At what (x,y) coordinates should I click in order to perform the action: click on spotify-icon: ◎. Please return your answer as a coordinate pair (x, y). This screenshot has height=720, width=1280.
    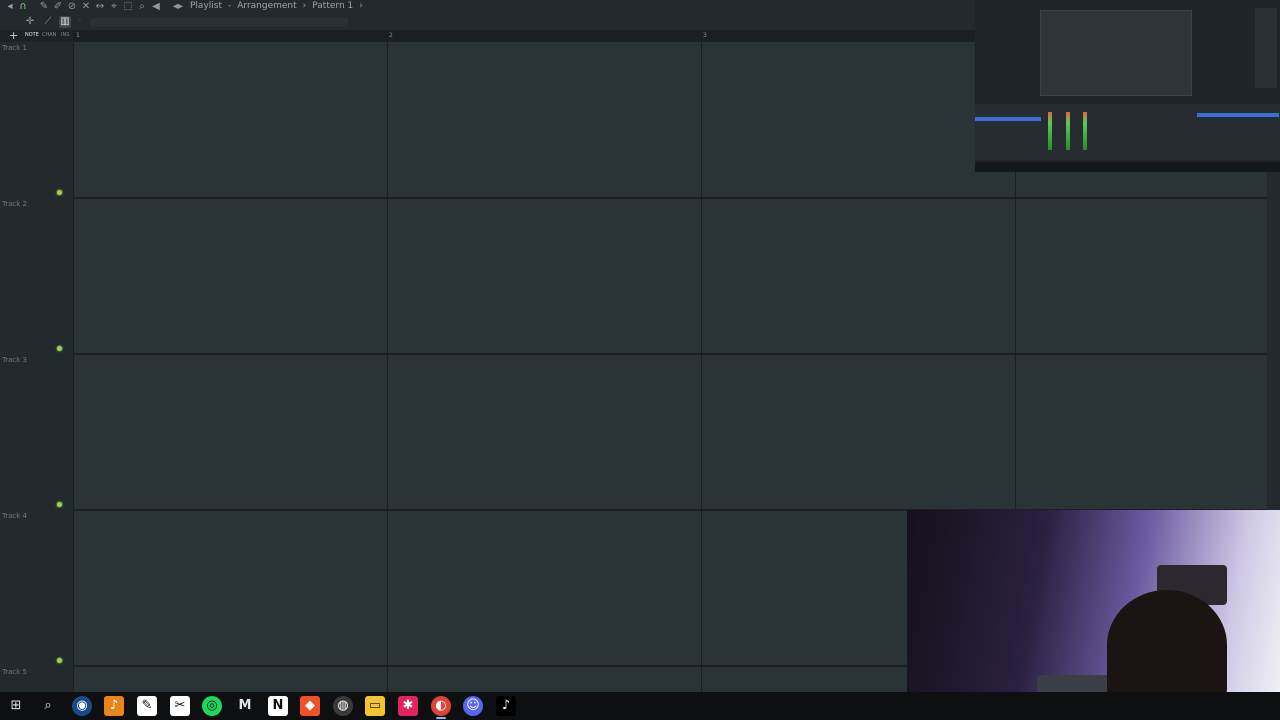
    Looking at the image, I should click on (212, 706).